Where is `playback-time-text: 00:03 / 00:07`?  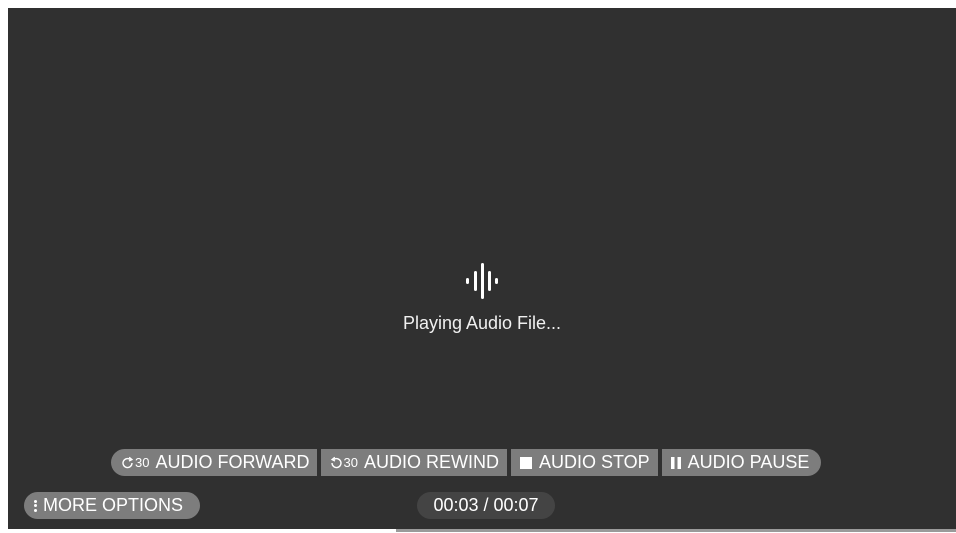
playback-time-text: 00:03 / 00:07 is located at coordinates (486, 505).